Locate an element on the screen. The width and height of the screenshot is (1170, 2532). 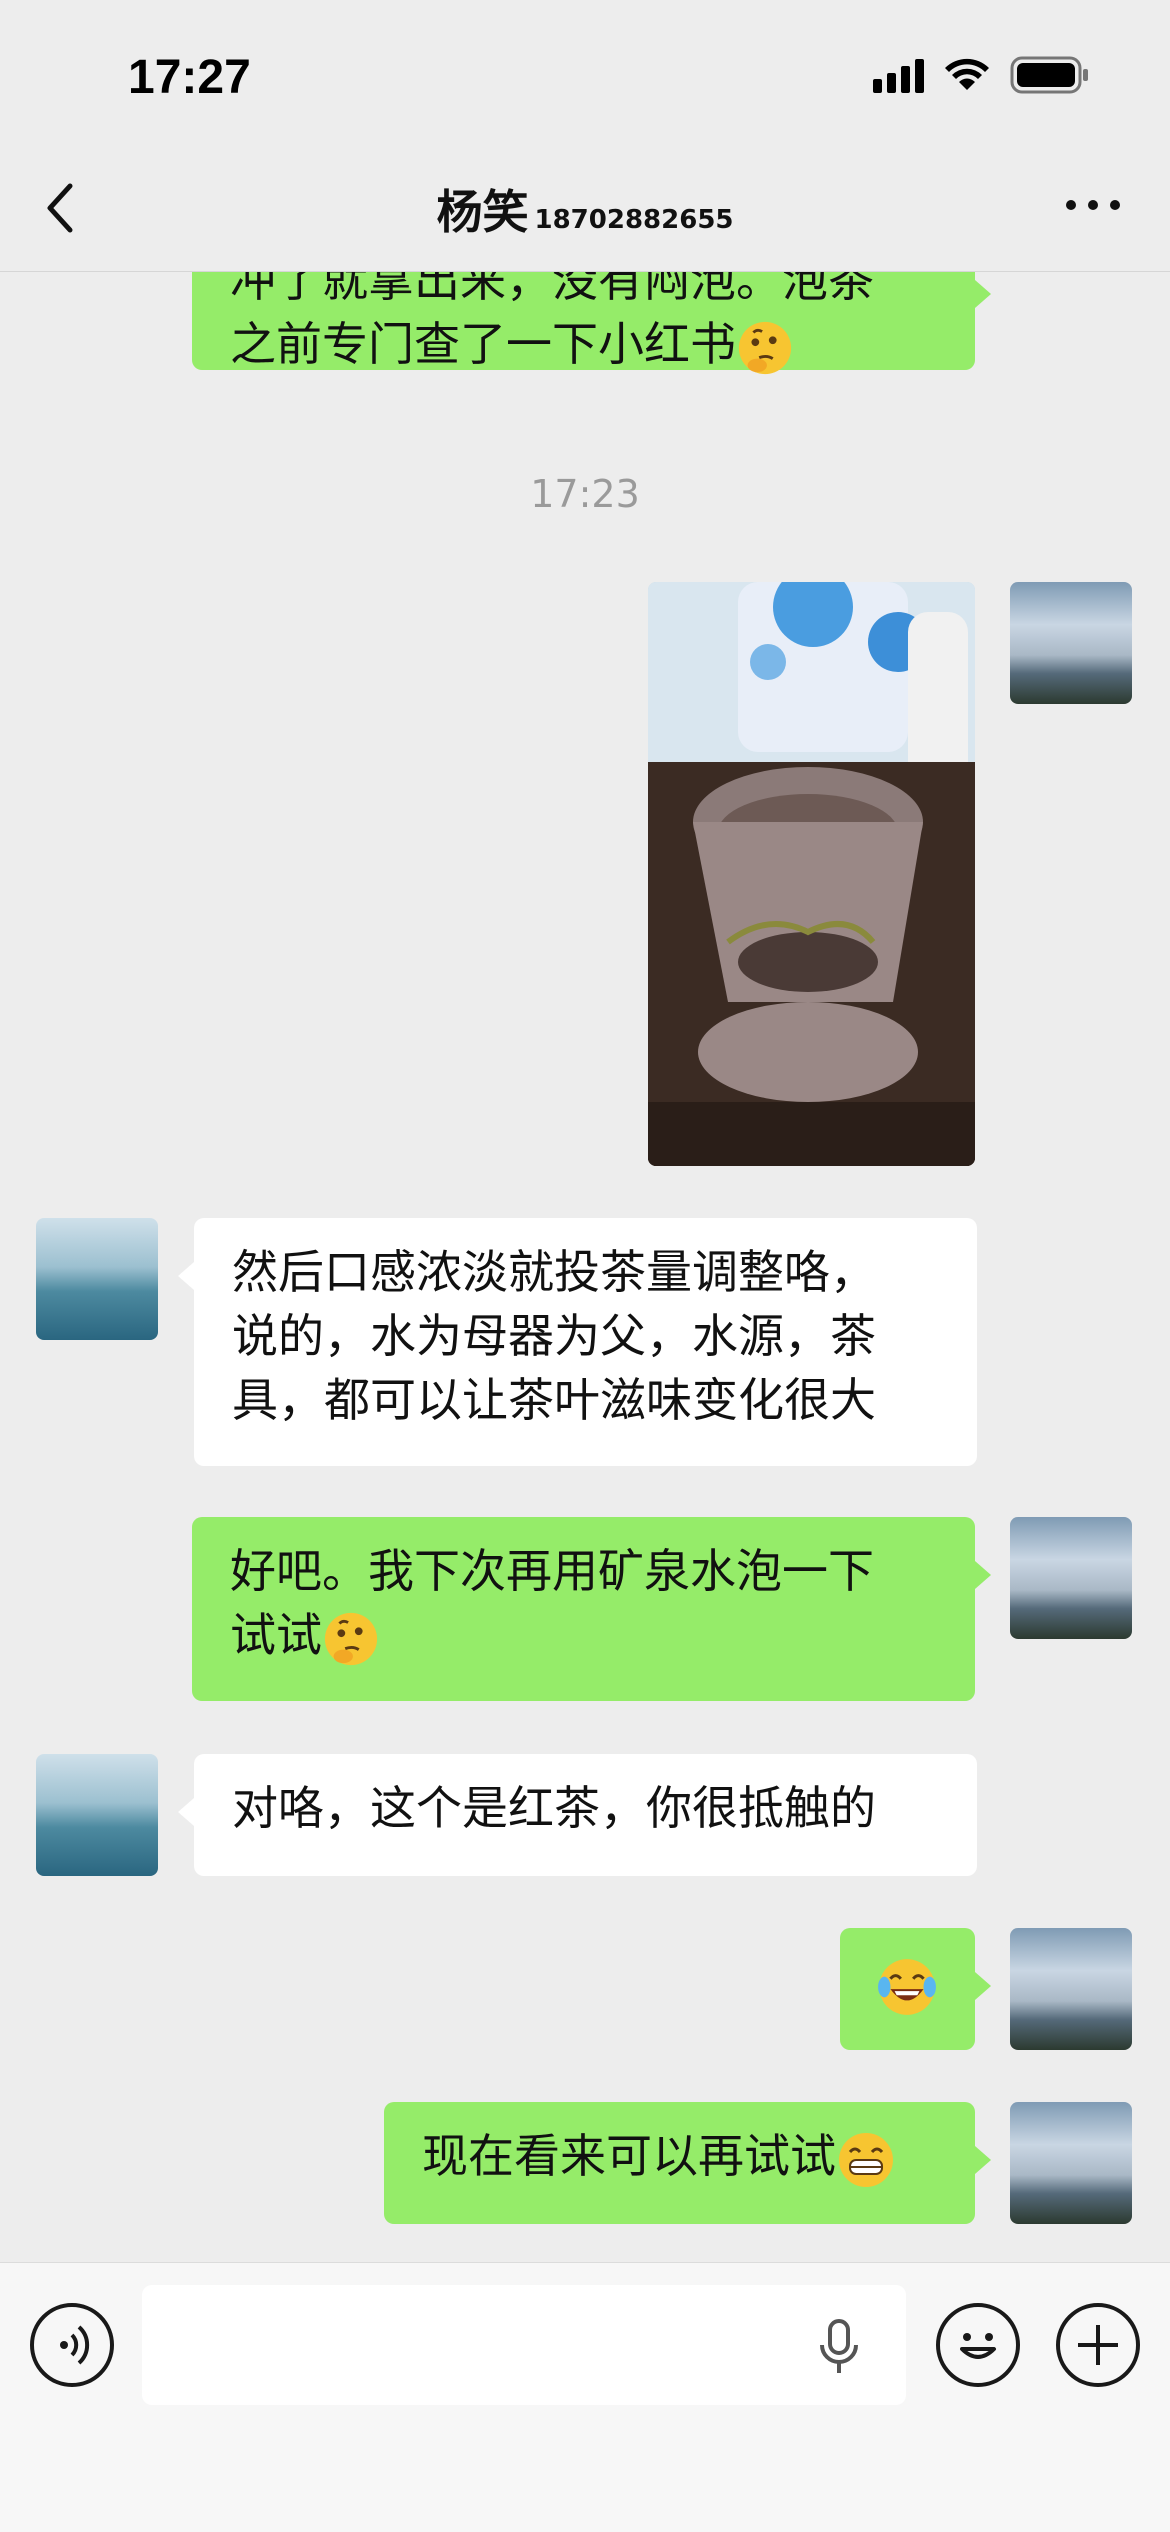
message-text-line: 冲了就拿出来，没有闷泡。泡茶 is located at coordinates (552, 289).